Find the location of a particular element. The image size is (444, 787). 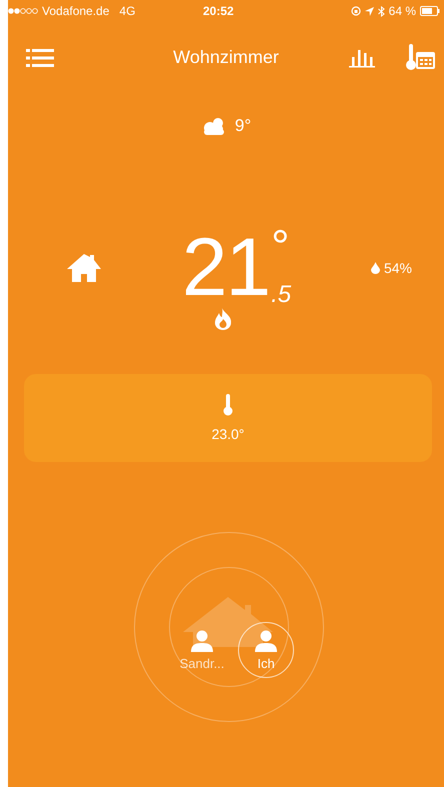

clock: 20:52 is located at coordinates (218, 11).